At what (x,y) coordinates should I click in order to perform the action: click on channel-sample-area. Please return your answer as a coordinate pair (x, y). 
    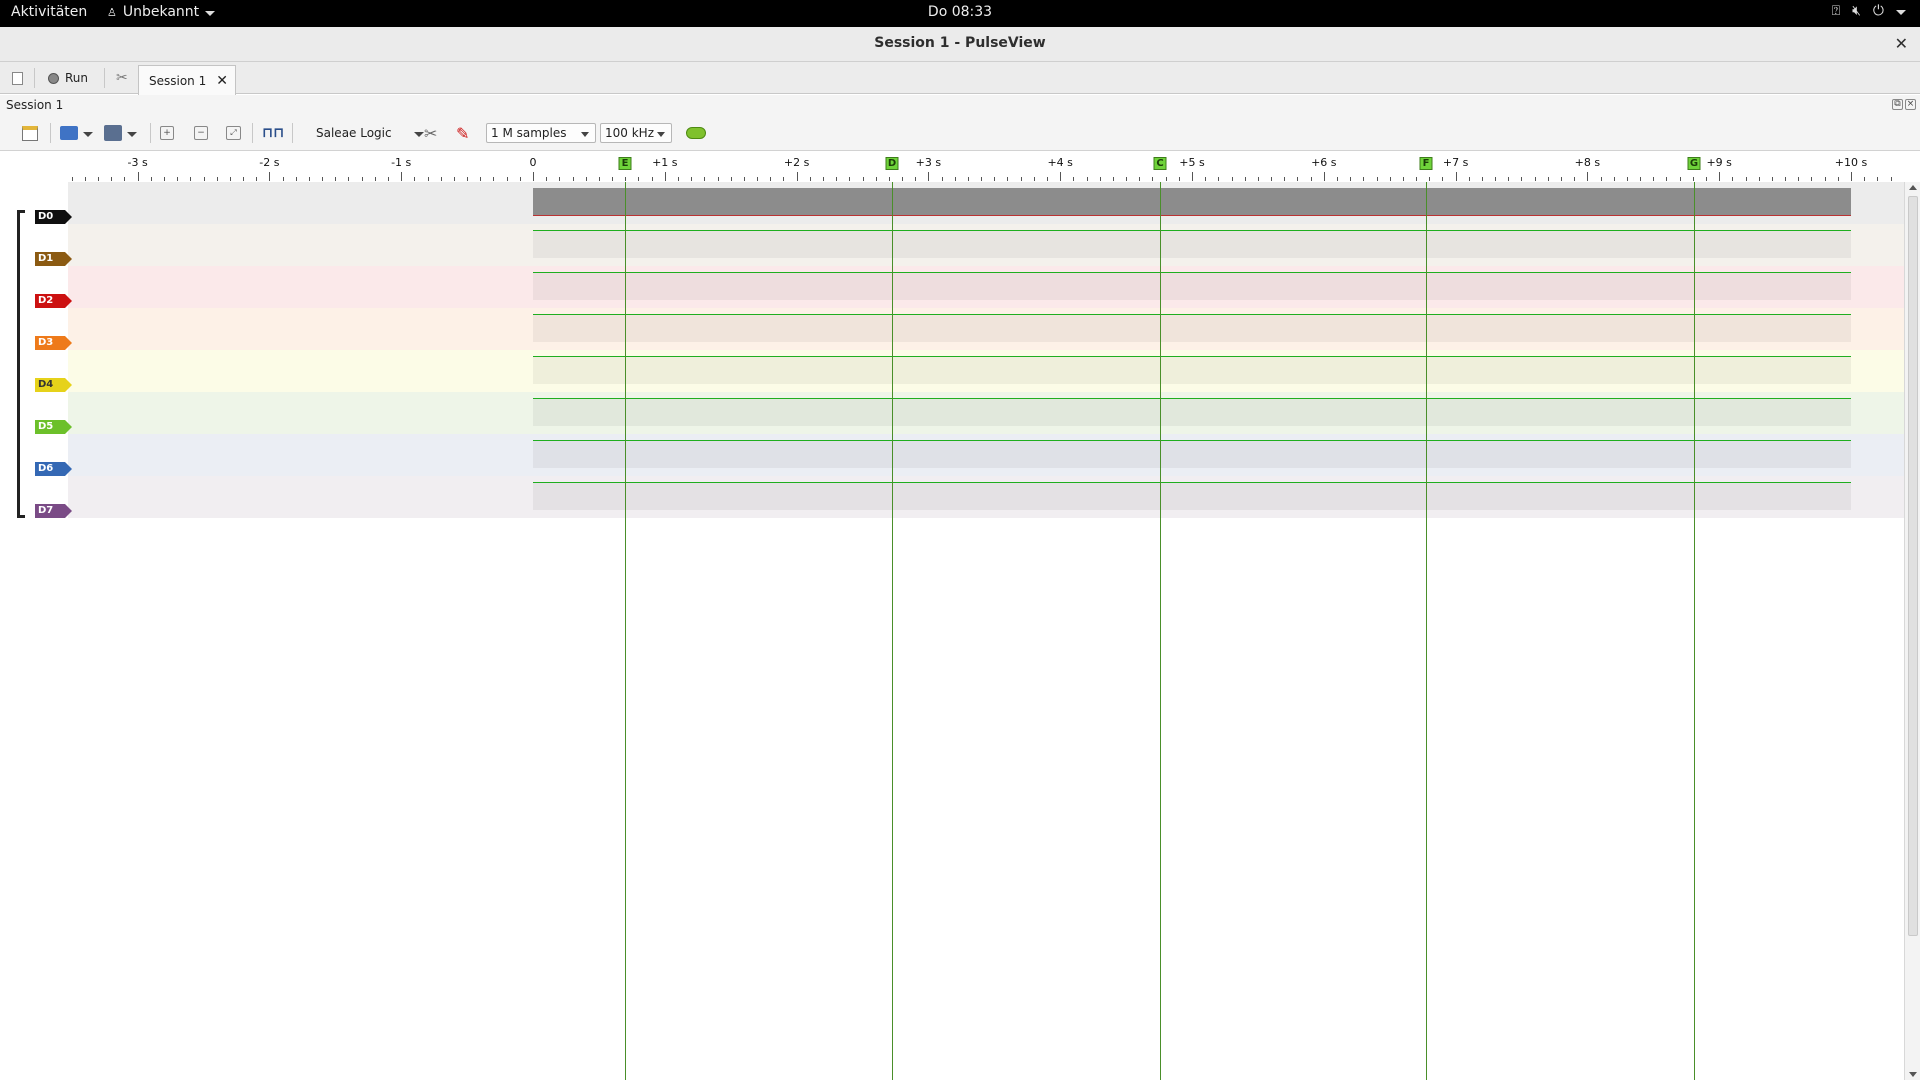
    Looking at the image, I should click on (1192, 370).